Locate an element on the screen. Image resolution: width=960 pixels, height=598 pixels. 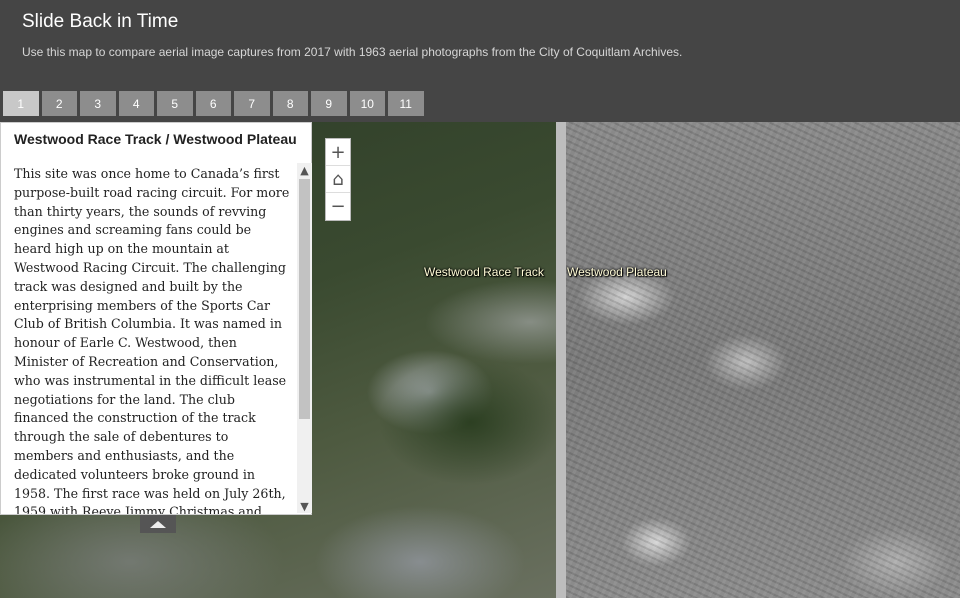
map-label-right: Westwood Plateau is located at coordinates (617, 272).